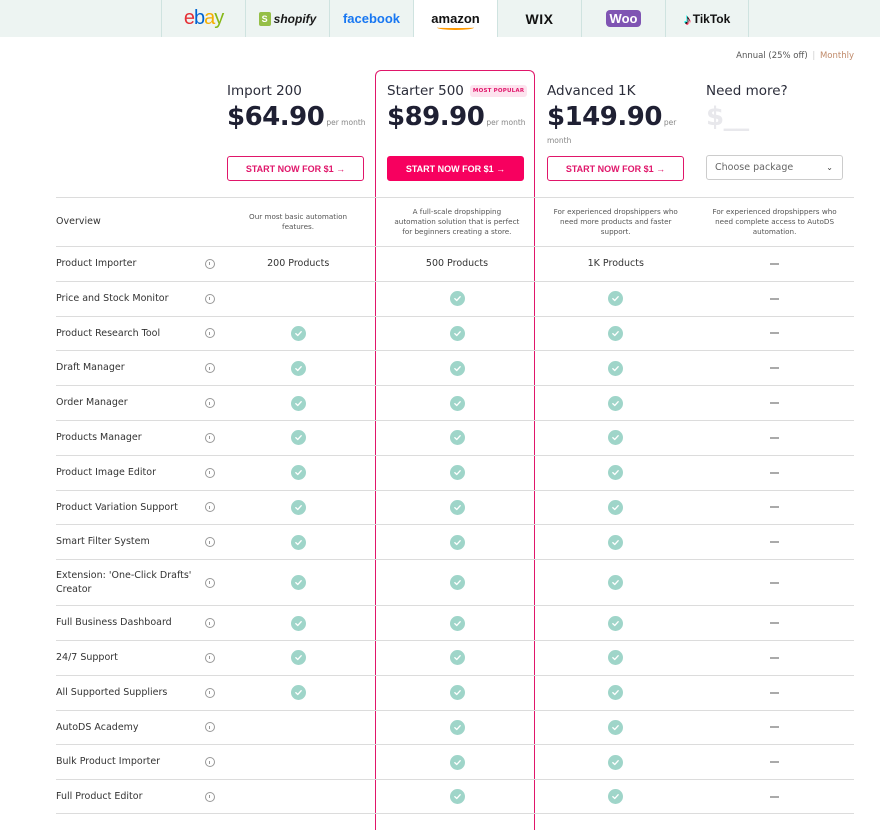 The width and height of the screenshot is (880, 830). Describe the element at coordinates (99, 796) in the screenshot. I see `feature-label: Full Product Editor` at that location.